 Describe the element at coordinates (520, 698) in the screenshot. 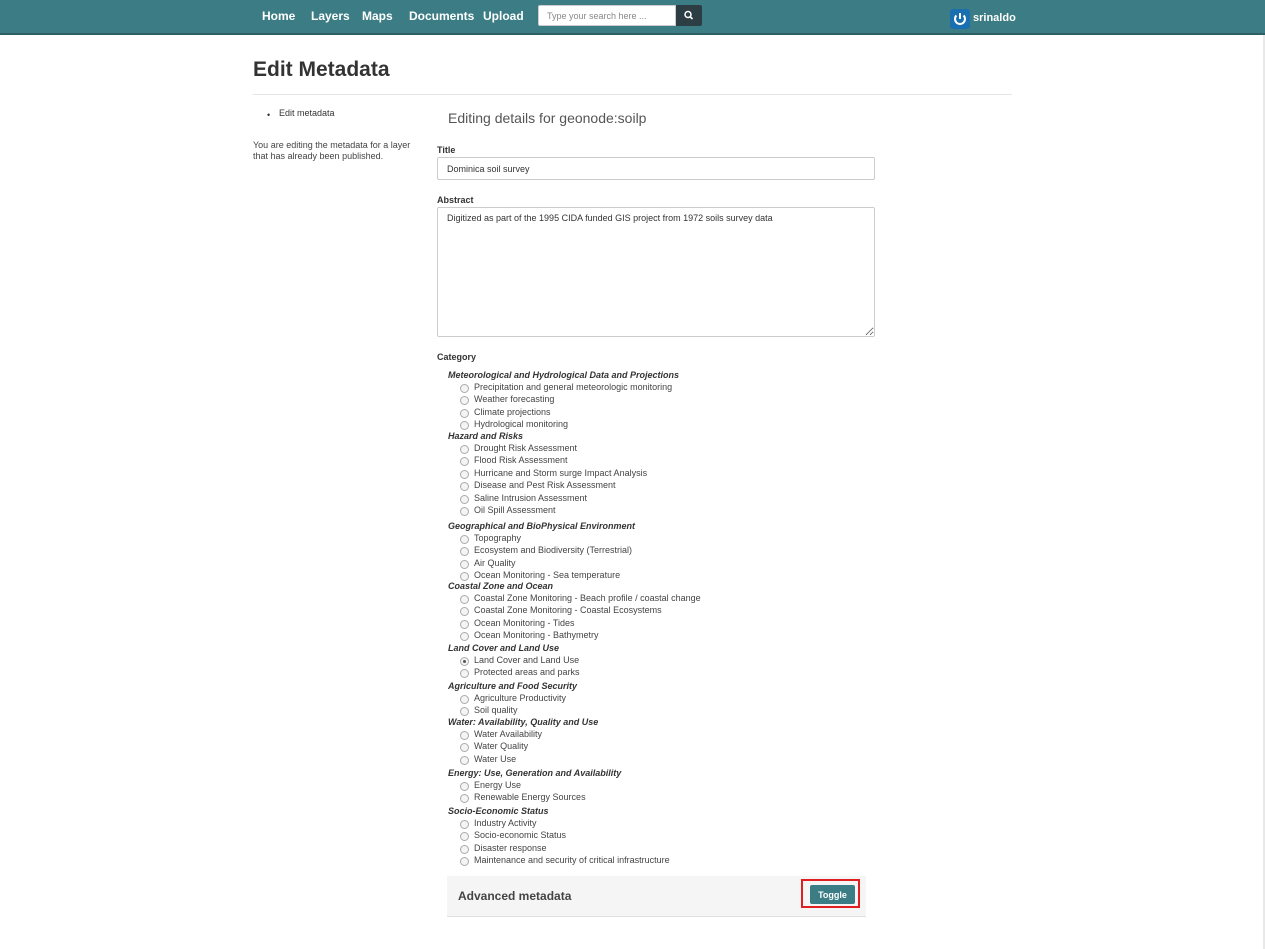

I see `category-option-label: Agriculture Productivity` at that location.